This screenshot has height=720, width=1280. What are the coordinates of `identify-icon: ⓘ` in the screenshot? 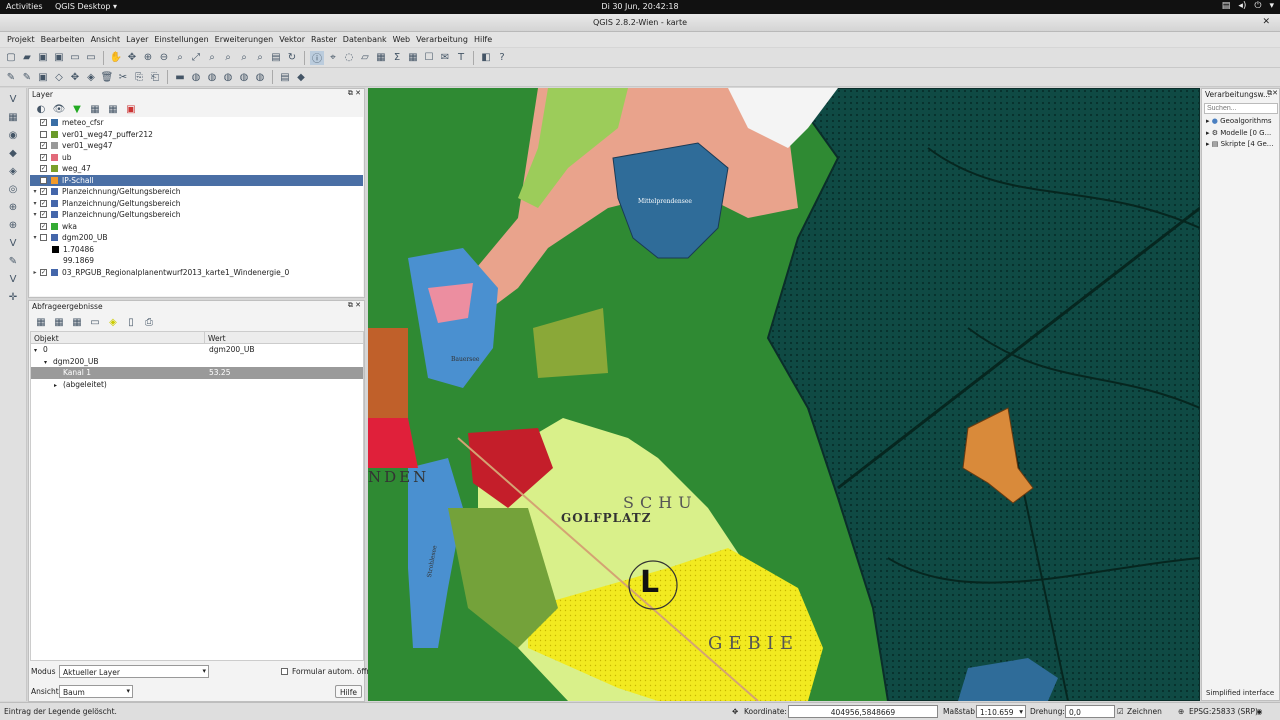 It's located at (317, 57).